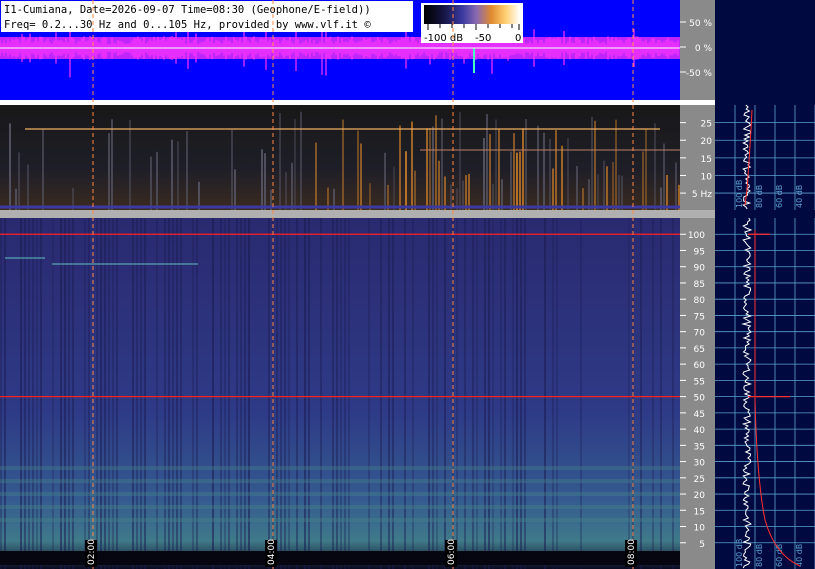 The width and height of the screenshot is (815, 569). Describe the element at coordinates (706, 125) in the screenshot. I see `upper-y-tick-label: 25` at that location.